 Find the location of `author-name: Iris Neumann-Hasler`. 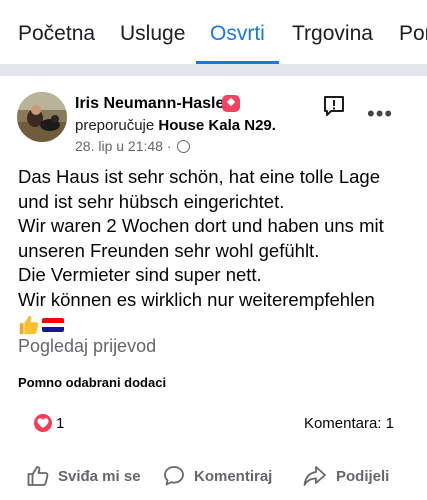

author-name: Iris Neumann-Hasler is located at coordinates (153, 104).